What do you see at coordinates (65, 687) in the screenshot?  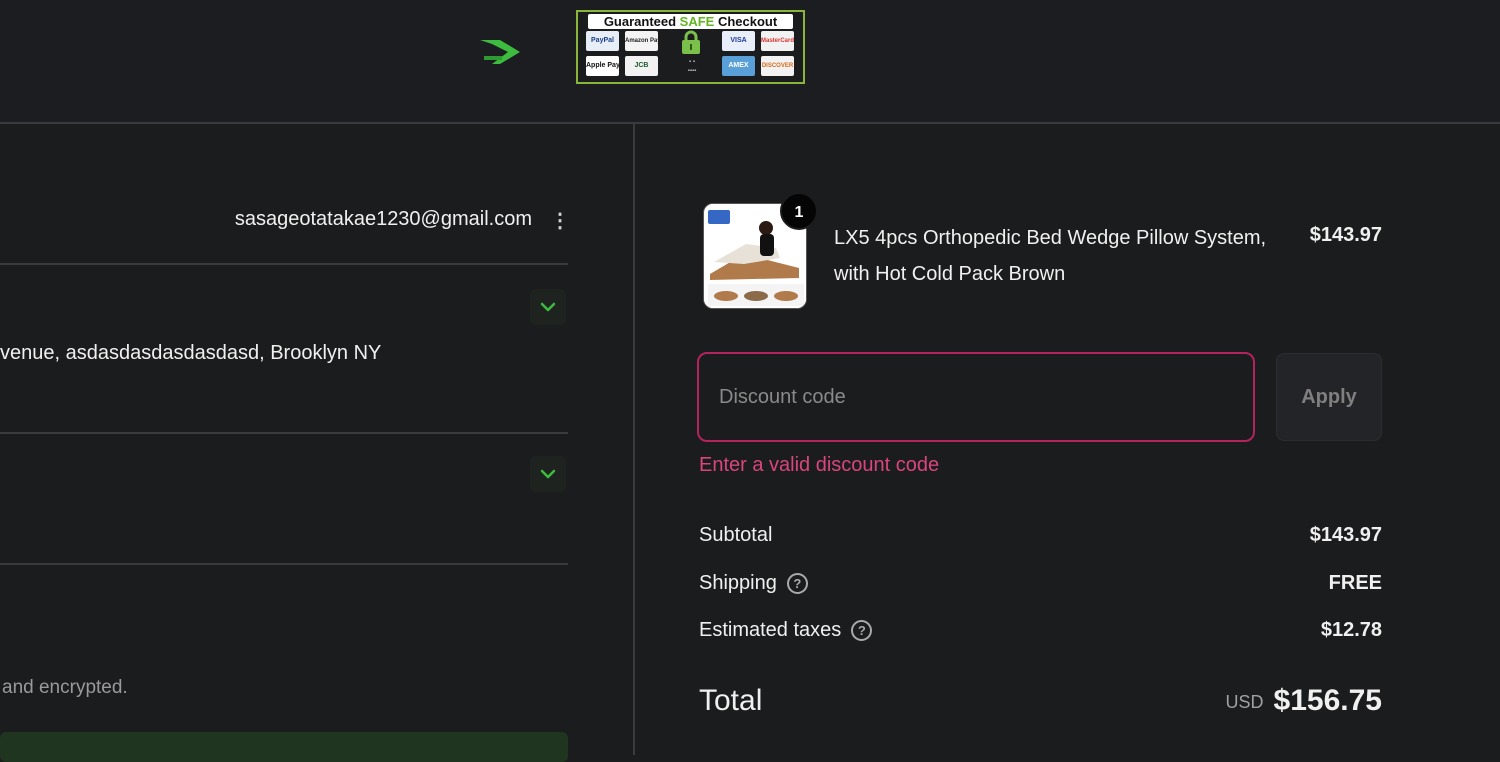 I see `secure-note: and encrypted.` at bounding box center [65, 687].